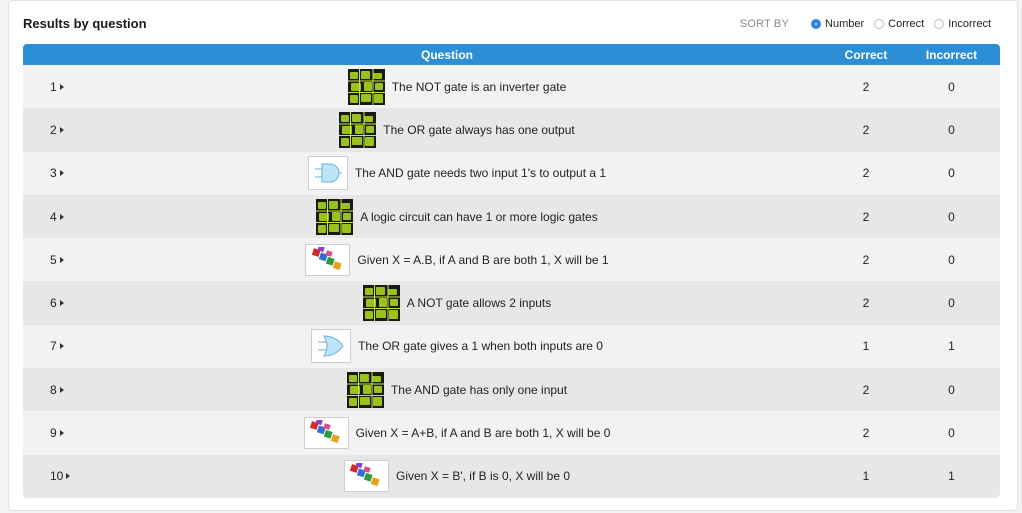 The width and height of the screenshot is (1022, 513). What do you see at coordinates (951, 54) in the screenshot?
I see `column-header-incorrect: Incorrect` at bounding box center [951, 54].